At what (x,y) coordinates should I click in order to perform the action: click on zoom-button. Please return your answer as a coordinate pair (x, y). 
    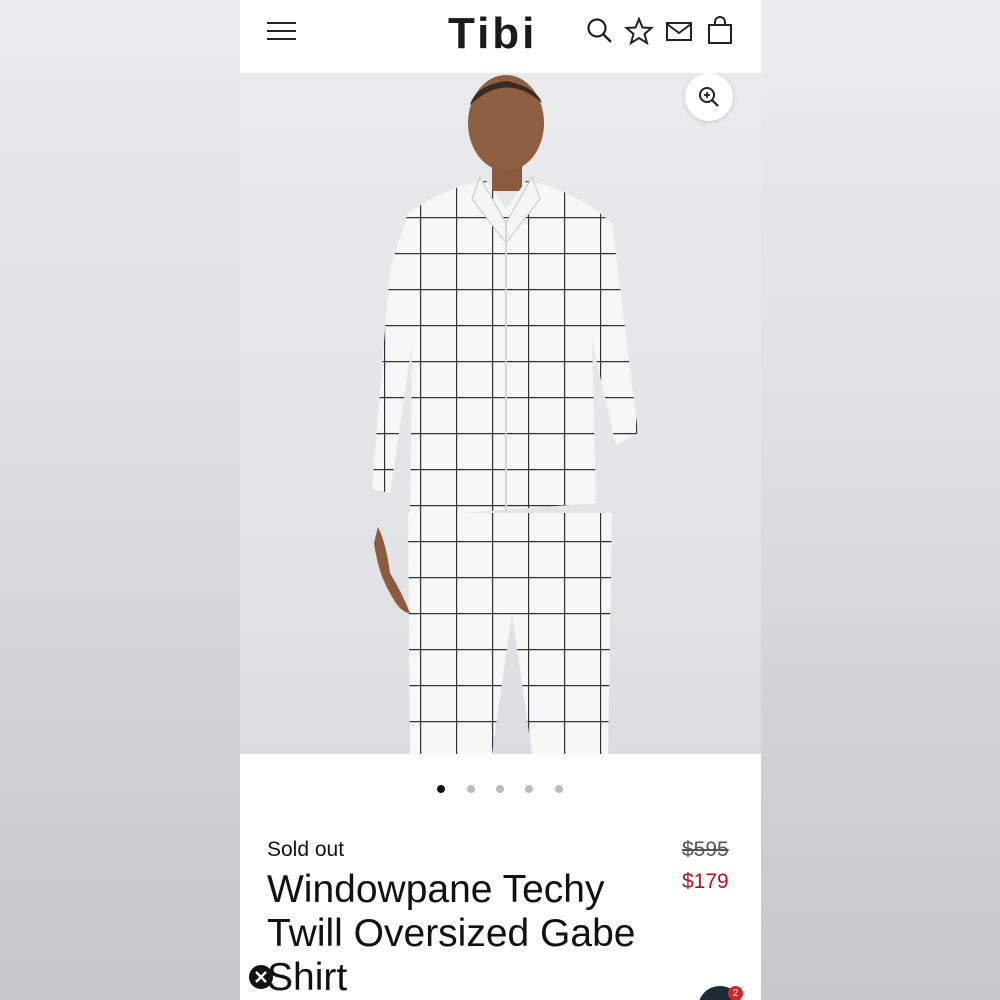
    Looking at the image, I should click on (709, 97).